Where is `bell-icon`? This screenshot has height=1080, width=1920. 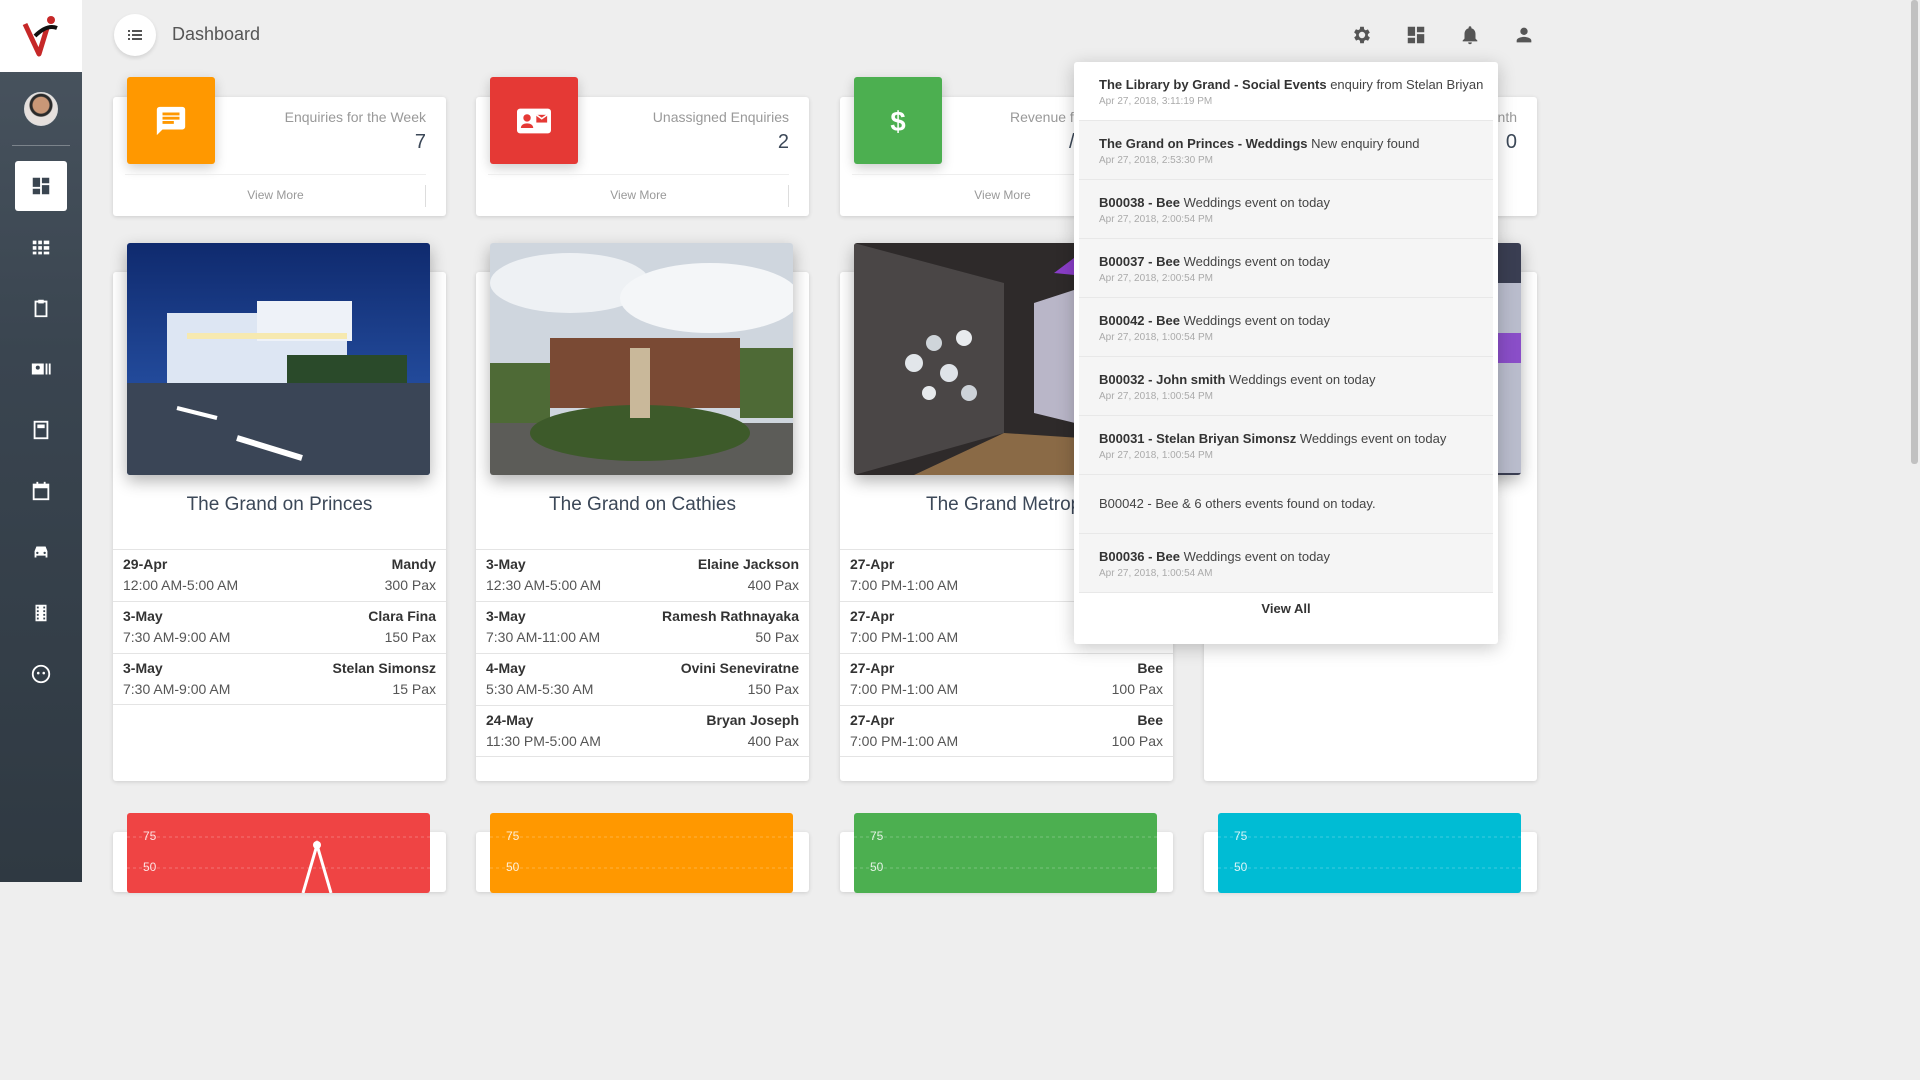 bell-icon is located at coordinates (1470, 35).